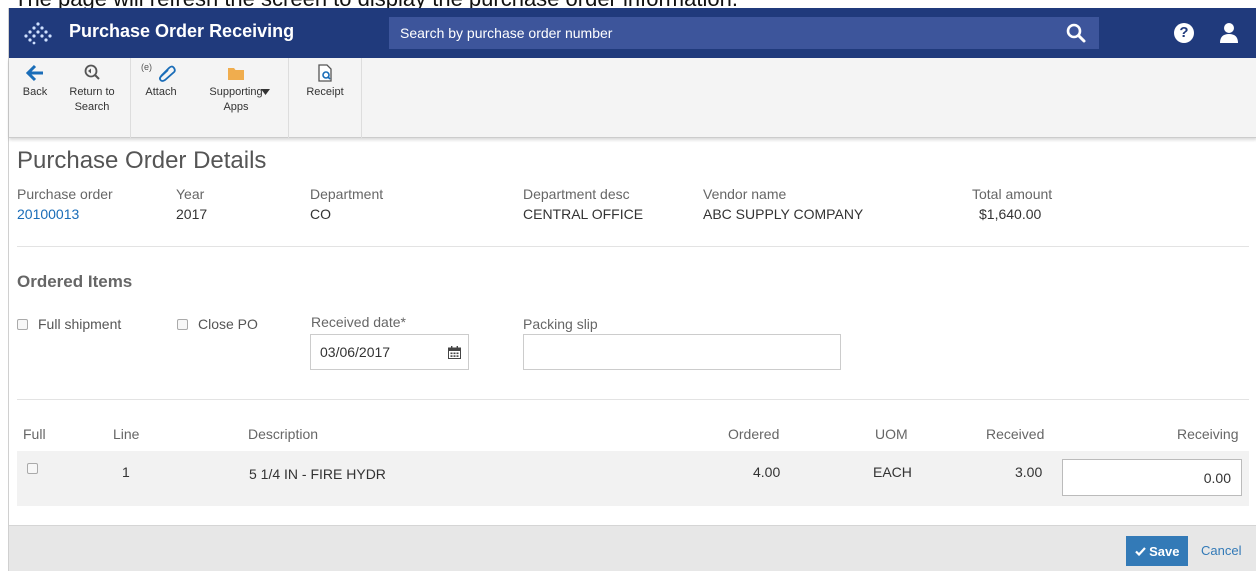  What do you see at coordinates (38, 33) in the screenshot?
I see `app-logo-icon` at bounding box center [38, 33].